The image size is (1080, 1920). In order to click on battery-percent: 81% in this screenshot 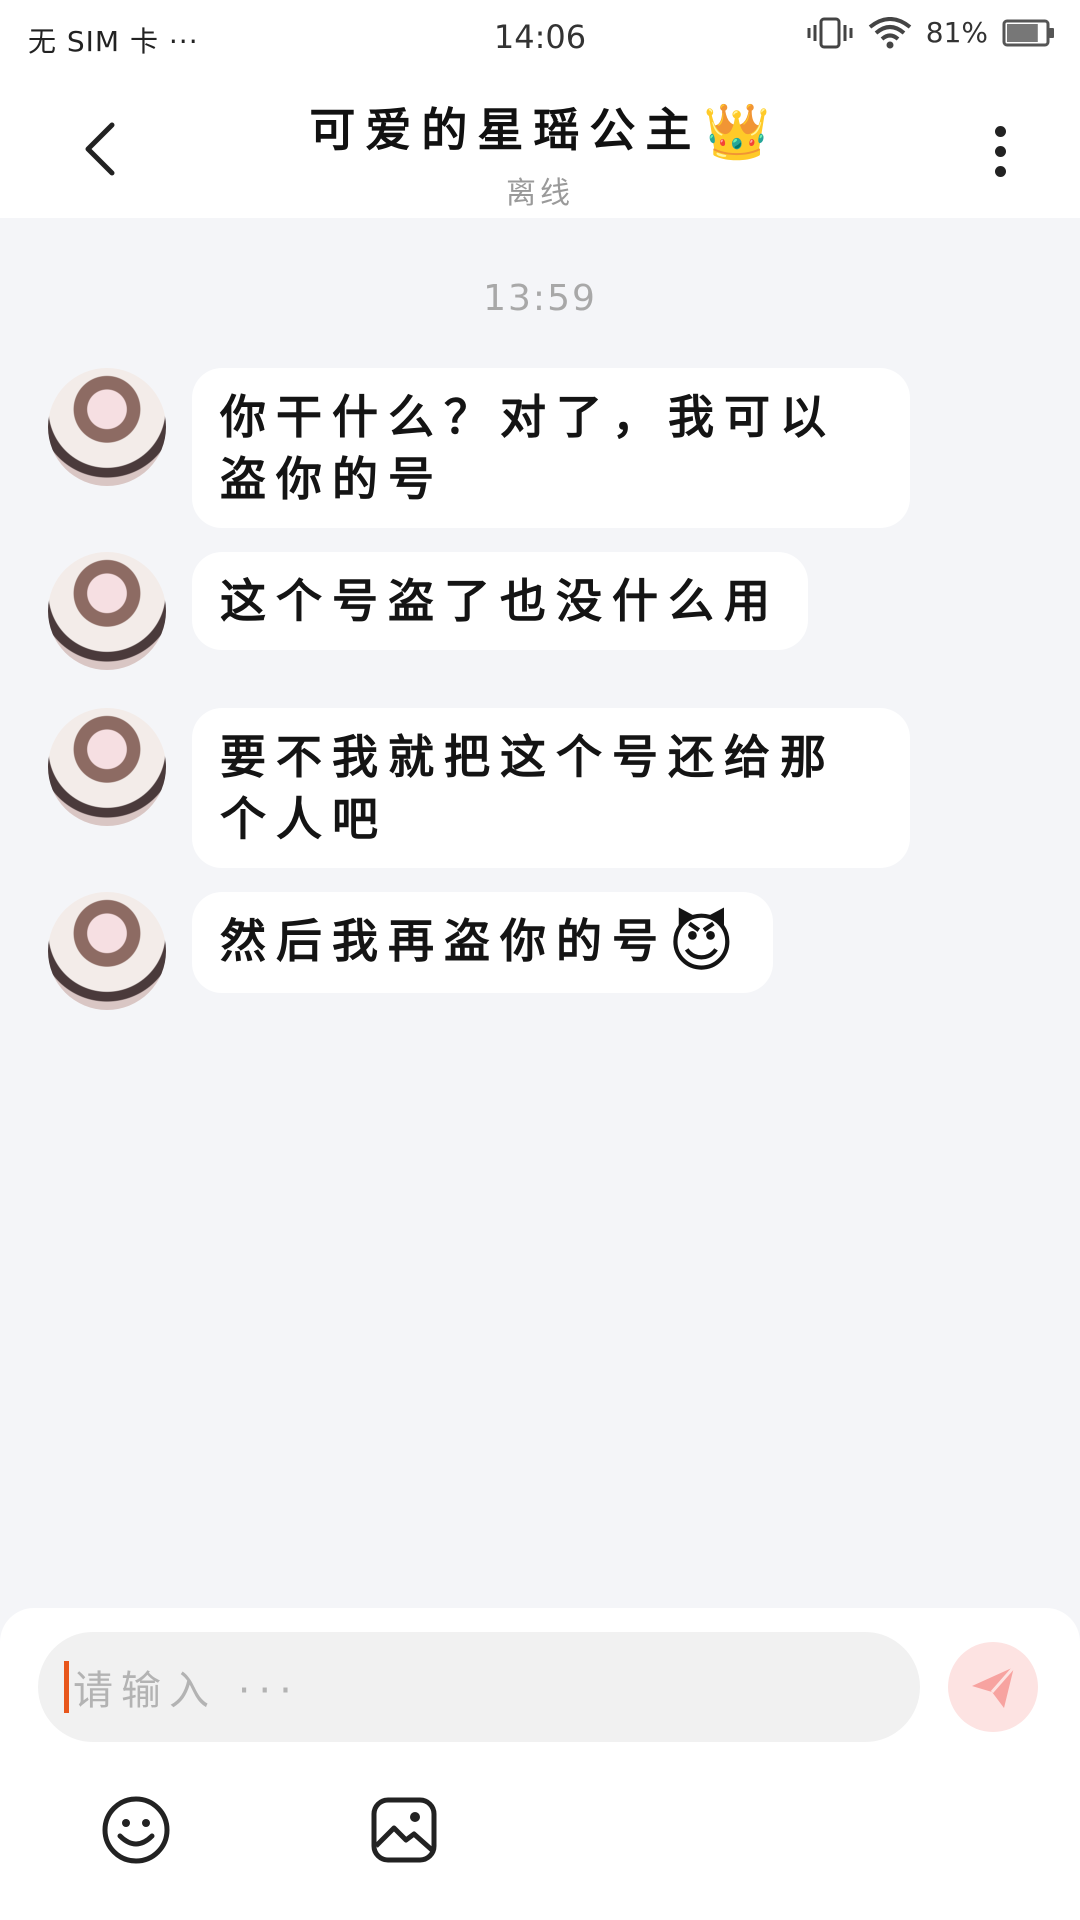, I will do `click(956, 32)`.